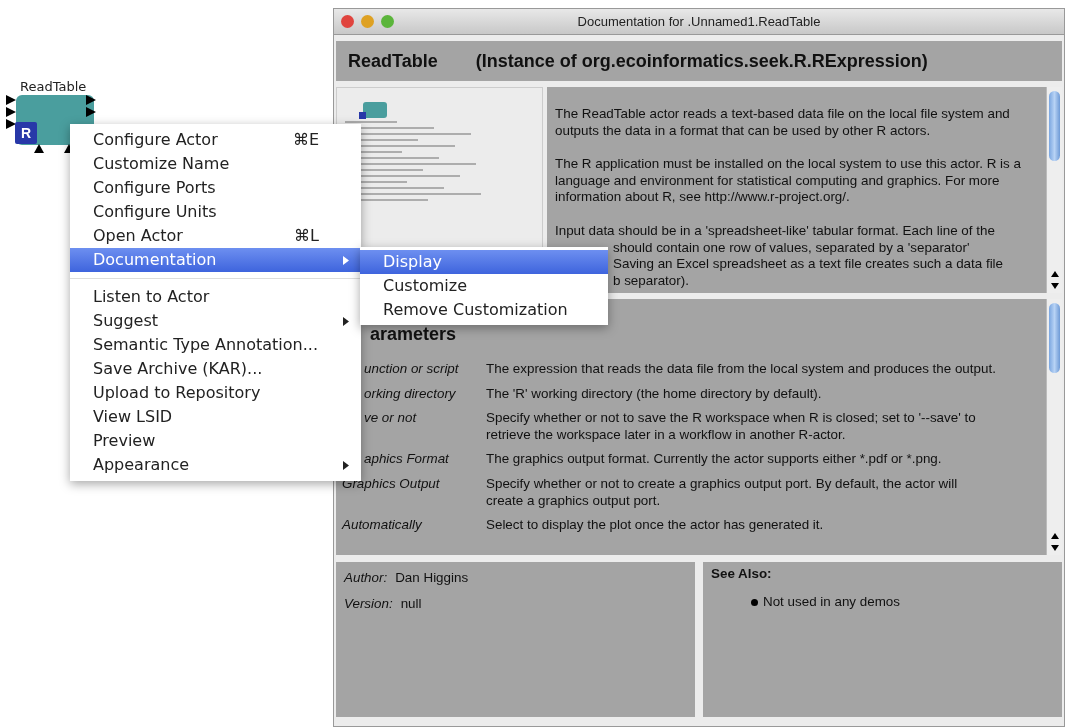  Describe the element at coordinates (215, 321) in the screenshot. I see `menu-item: Suggest` at that location.